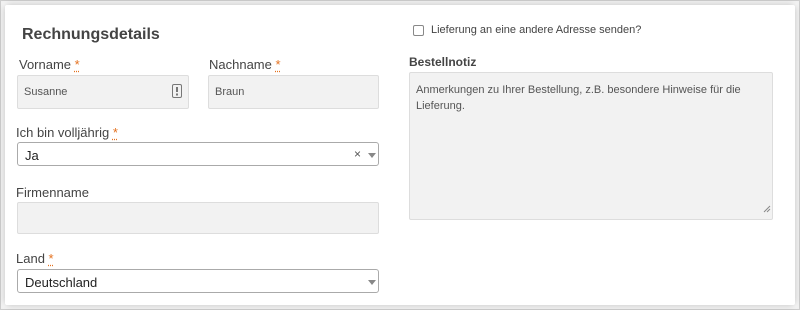 The height and width of the screenshot is (310, 800). What do you see at coordinates (418, 30) in the screenshot?
I see `ship-to-different-address-checkbox` at bounding box center [418, 30].